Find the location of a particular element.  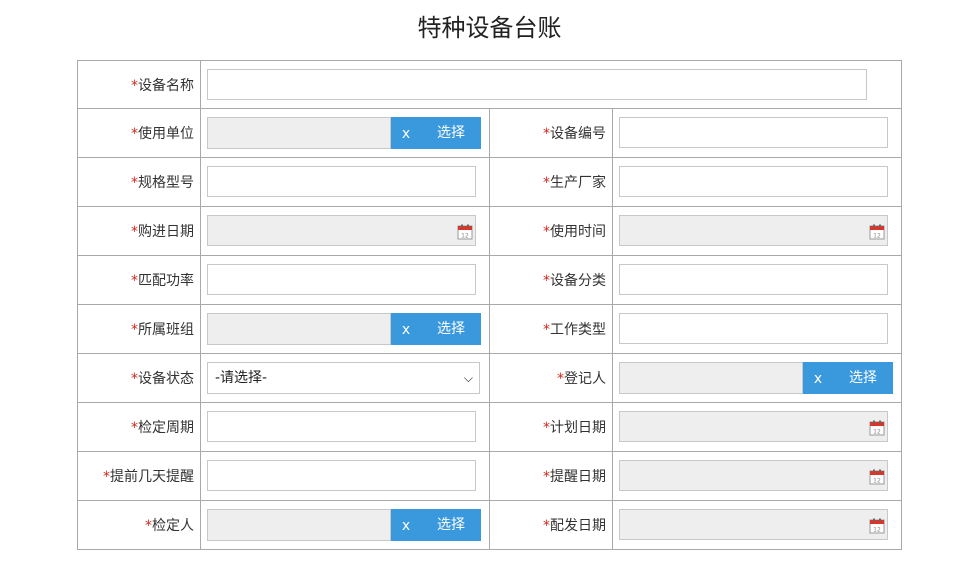

field-label-use-time: *使用时间 is located at coordinates (551, 231).